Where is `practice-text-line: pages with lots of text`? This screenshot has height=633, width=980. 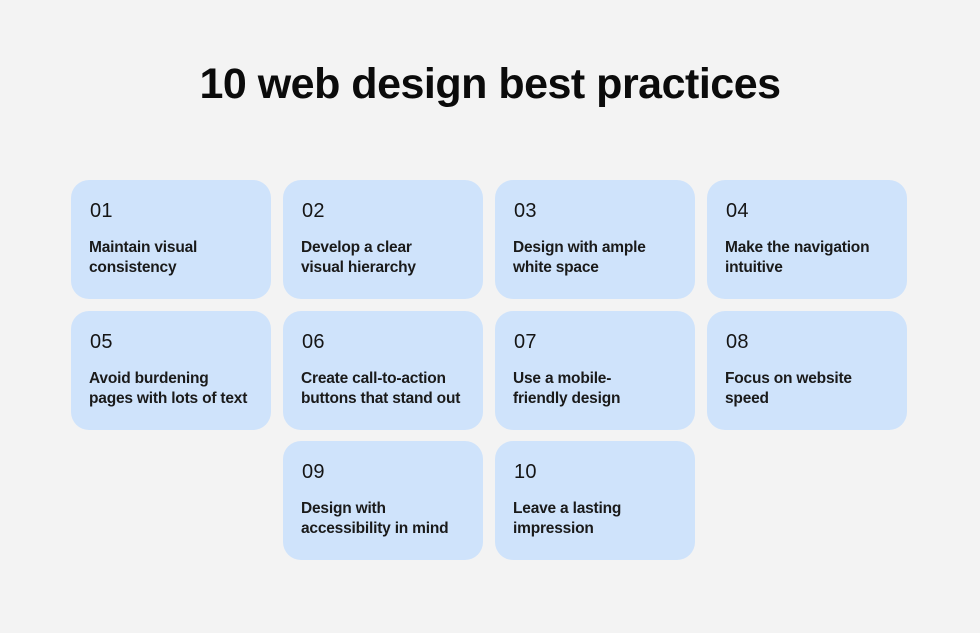 practice-text-line: pages with lots of text is located at coordinates (168, 398).